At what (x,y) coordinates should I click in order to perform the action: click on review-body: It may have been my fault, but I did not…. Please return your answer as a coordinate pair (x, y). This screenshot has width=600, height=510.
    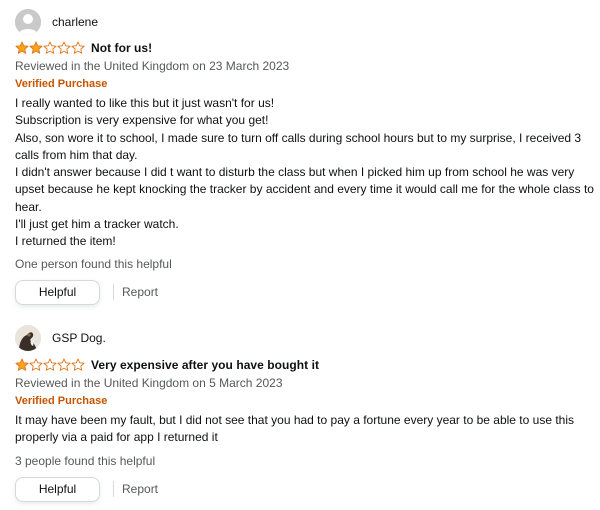
    Looking at the image, I should click on (305, 429).